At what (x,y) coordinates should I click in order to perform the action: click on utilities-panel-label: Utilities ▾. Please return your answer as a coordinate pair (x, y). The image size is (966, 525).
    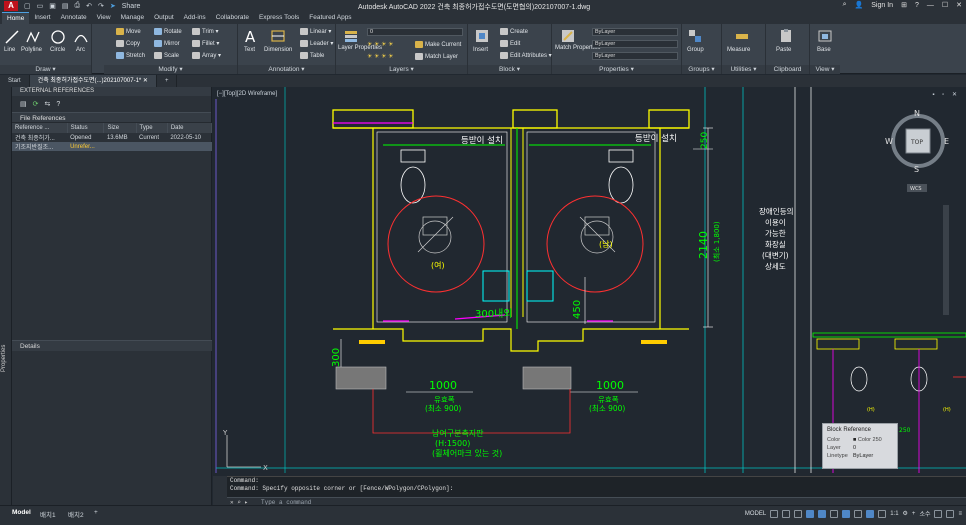
    Looking at the image, I should click on (743, 69).